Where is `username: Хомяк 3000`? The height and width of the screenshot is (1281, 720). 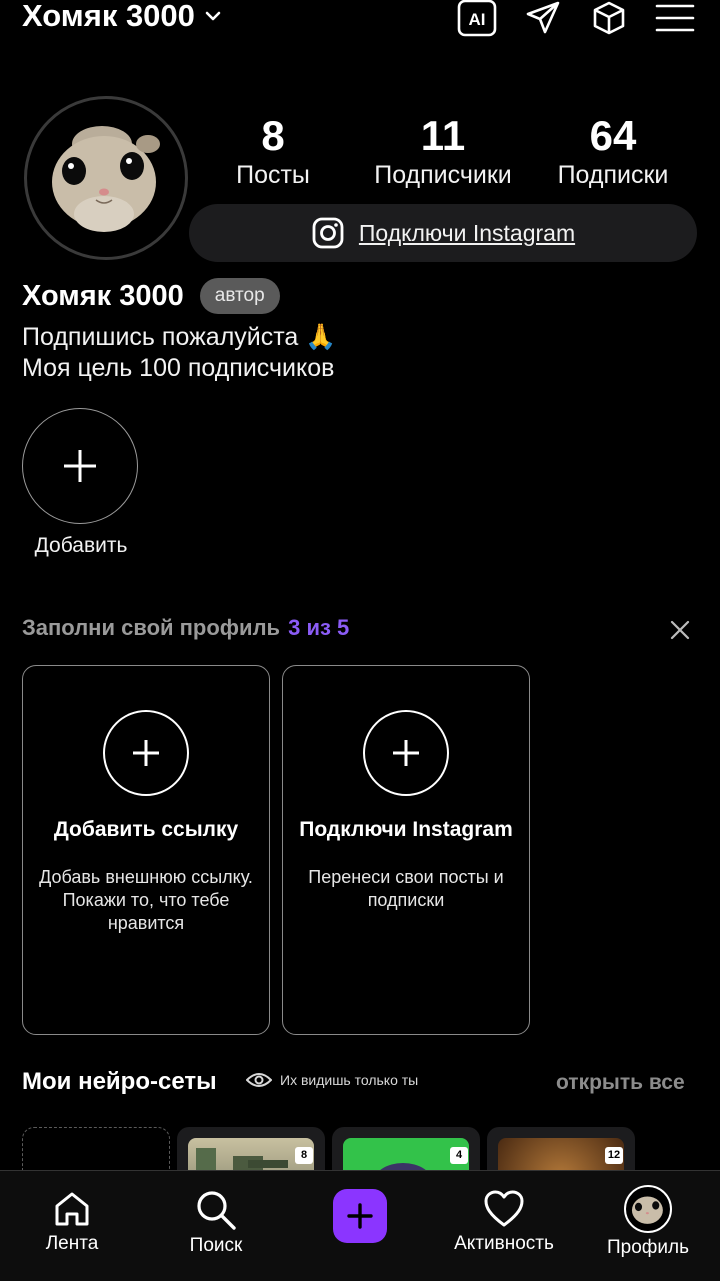 username: Хомяк 3000 is located at coordinates (108, 16).